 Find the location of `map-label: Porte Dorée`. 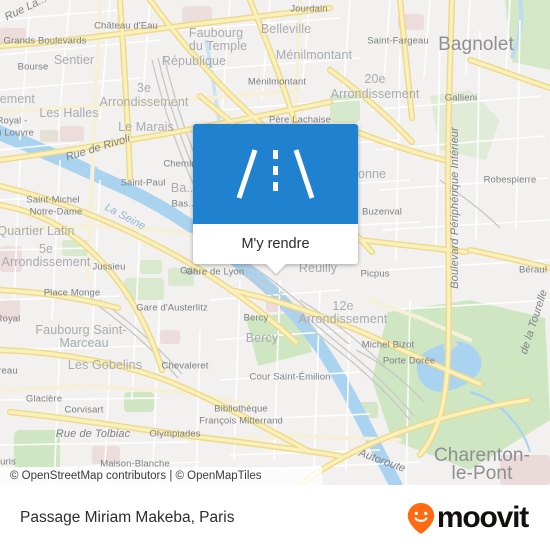

map-label: Porte Dorée is located at coordinates (409, 361).